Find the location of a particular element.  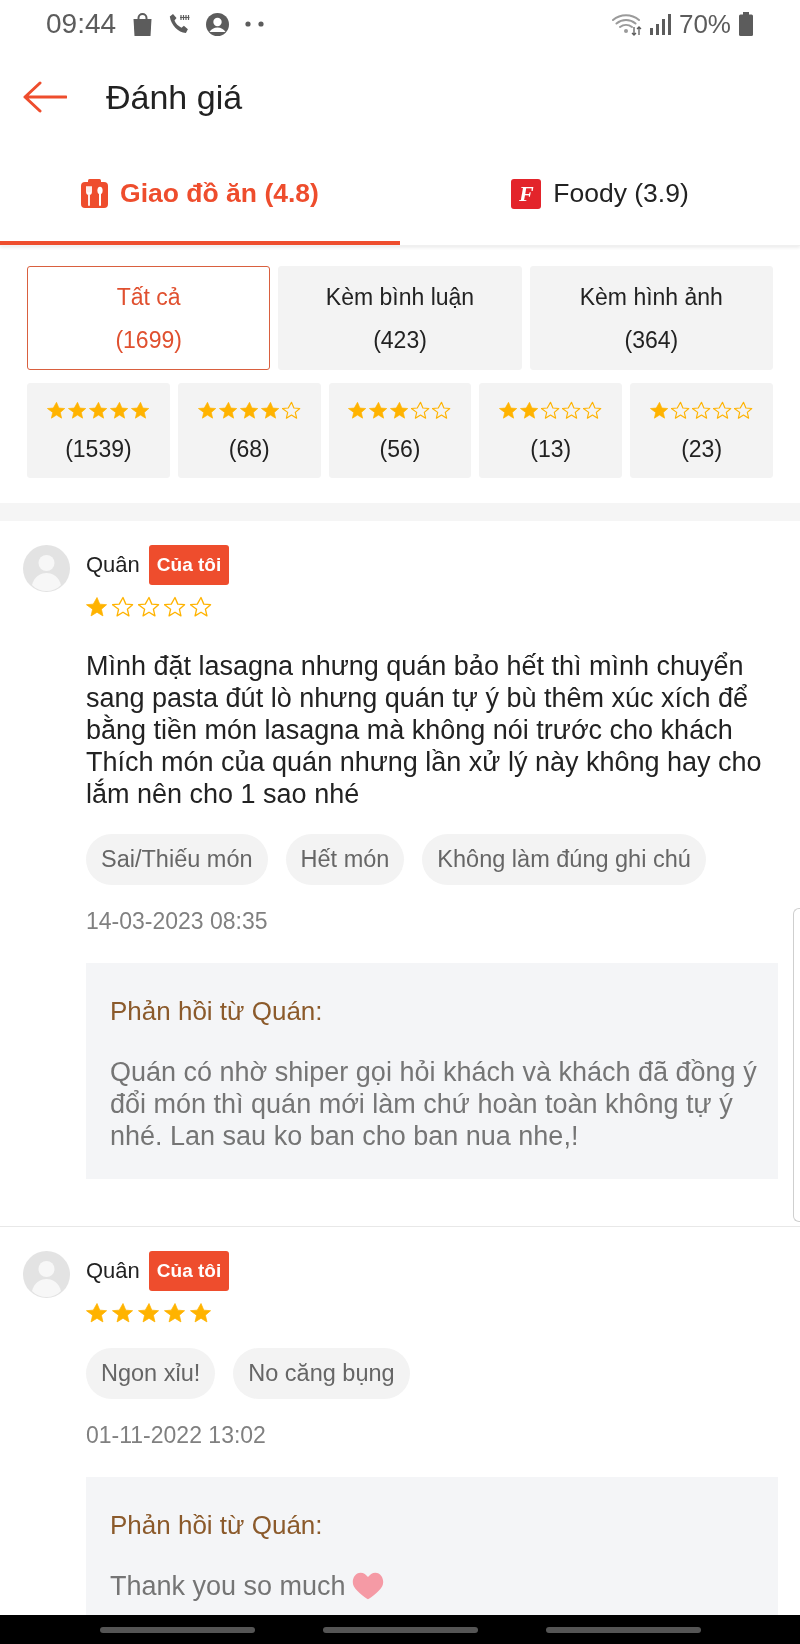

review-tag: Sai/Thiếu món is located at coordinates (177, 859).